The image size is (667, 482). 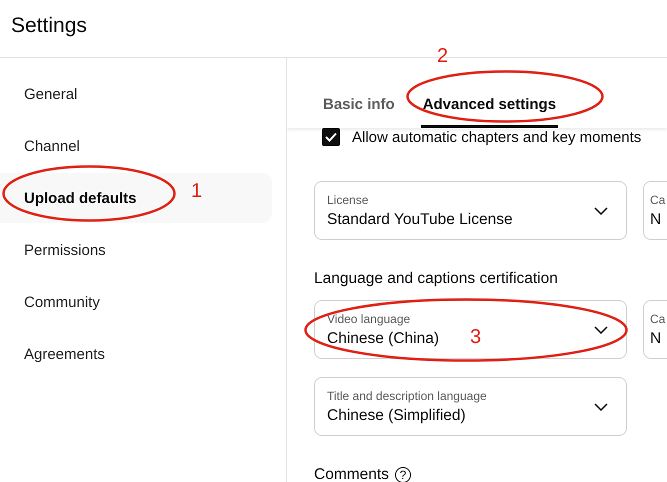 What do you see at coordinates (442, 56) in the screenshot?
I see `annotation-number: 2` at bounding box center [442, 56].